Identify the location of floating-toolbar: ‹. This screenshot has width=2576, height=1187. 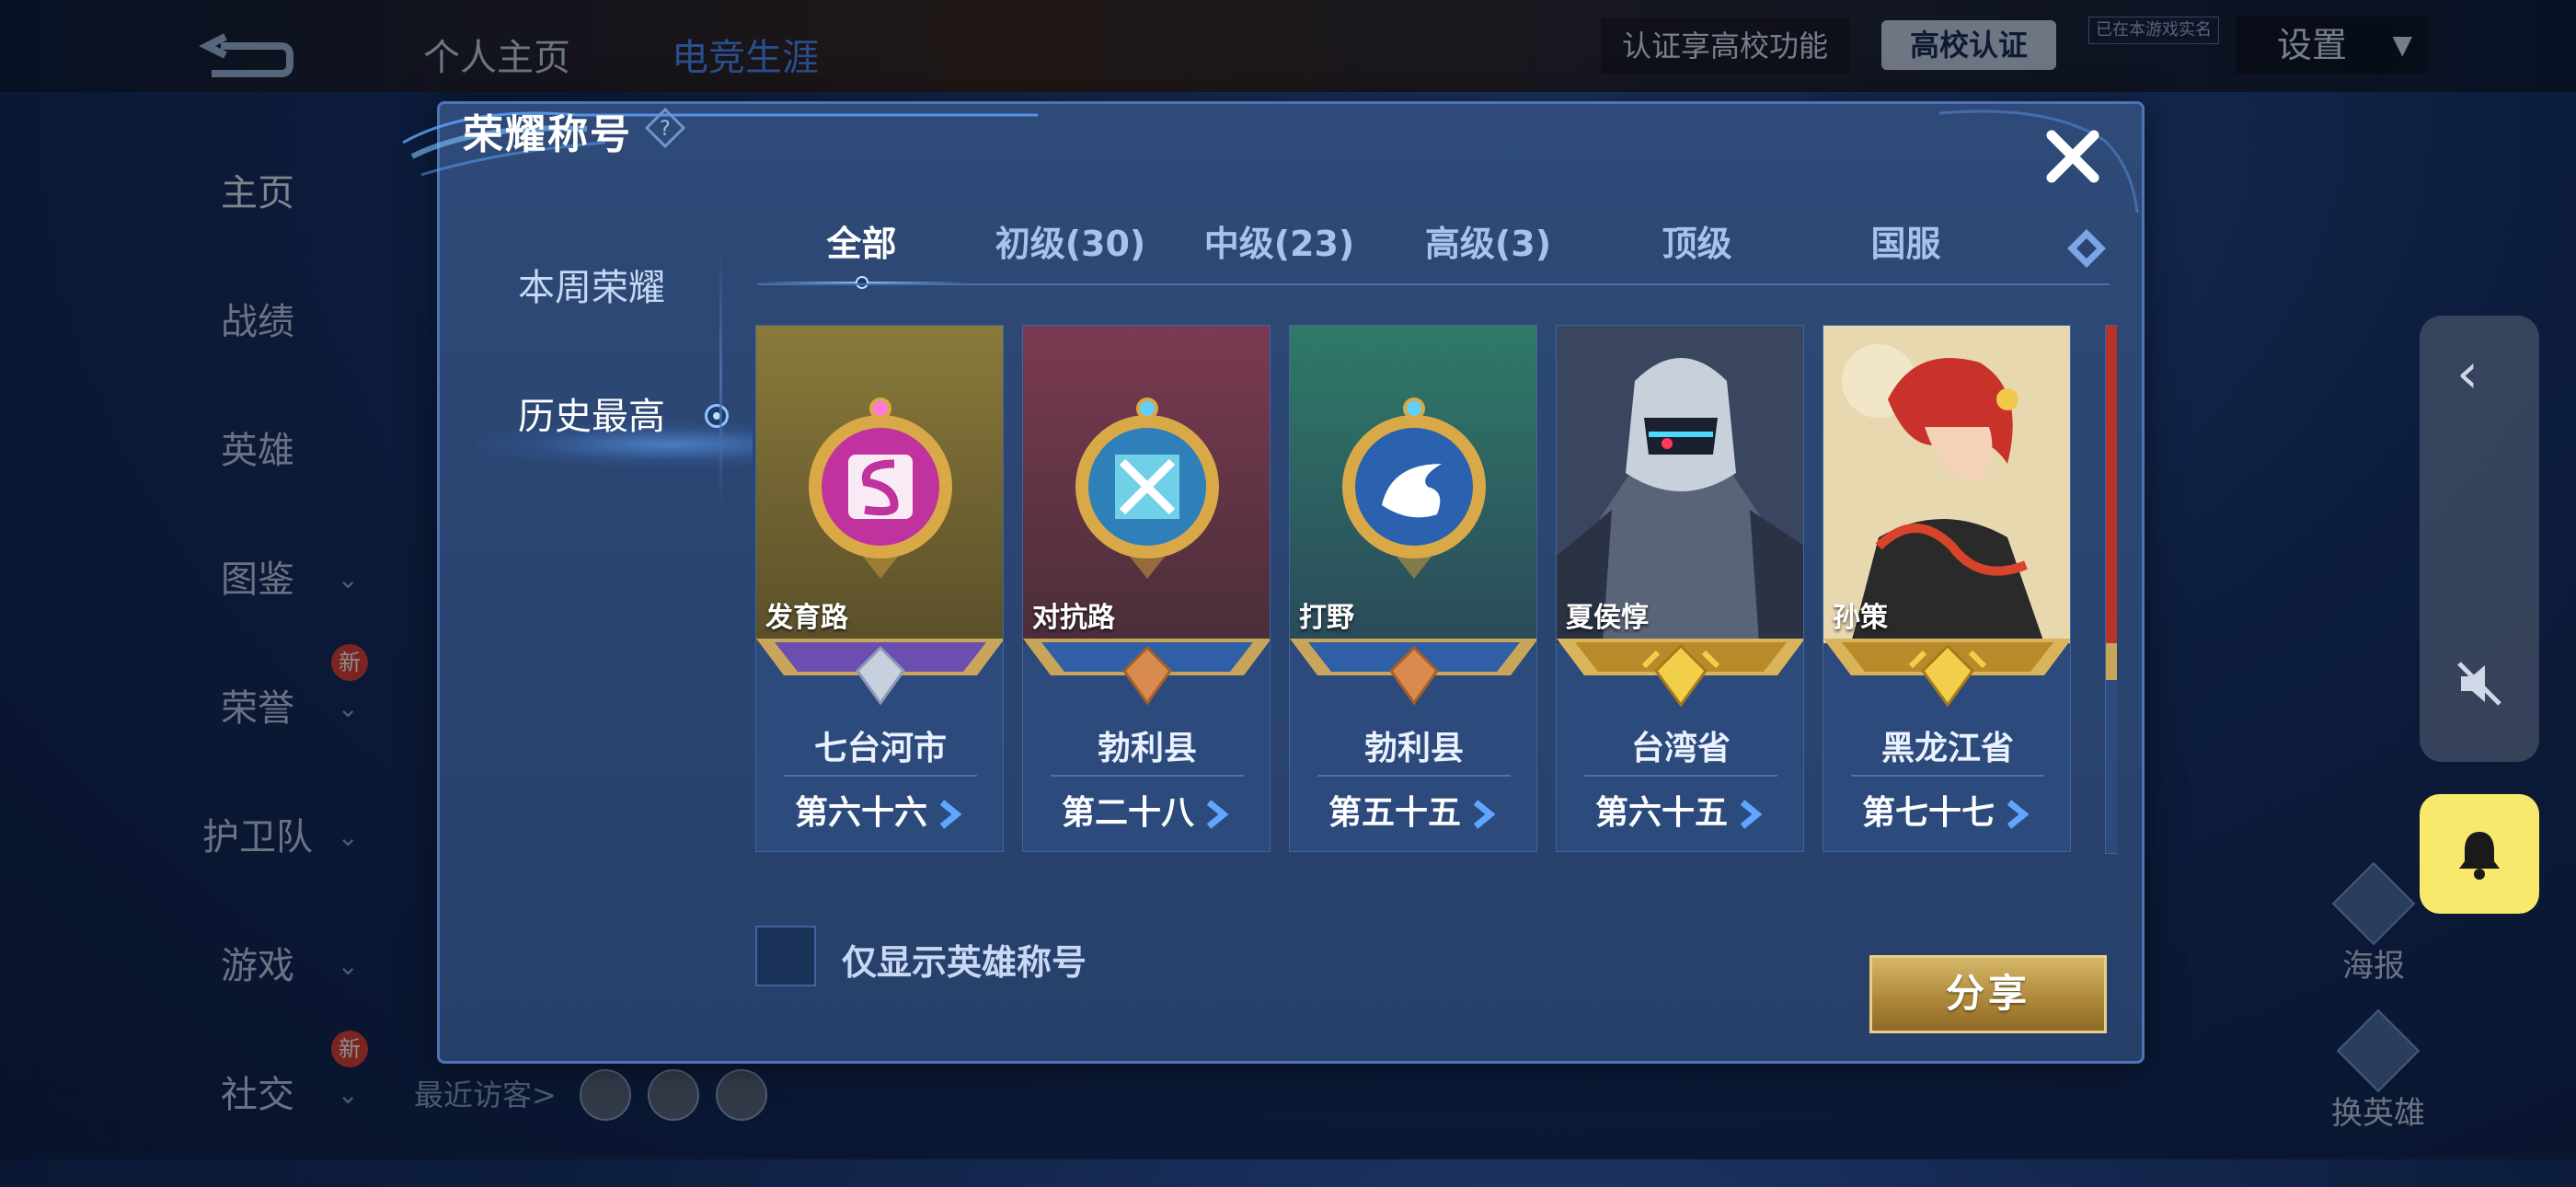
(2479, 539).